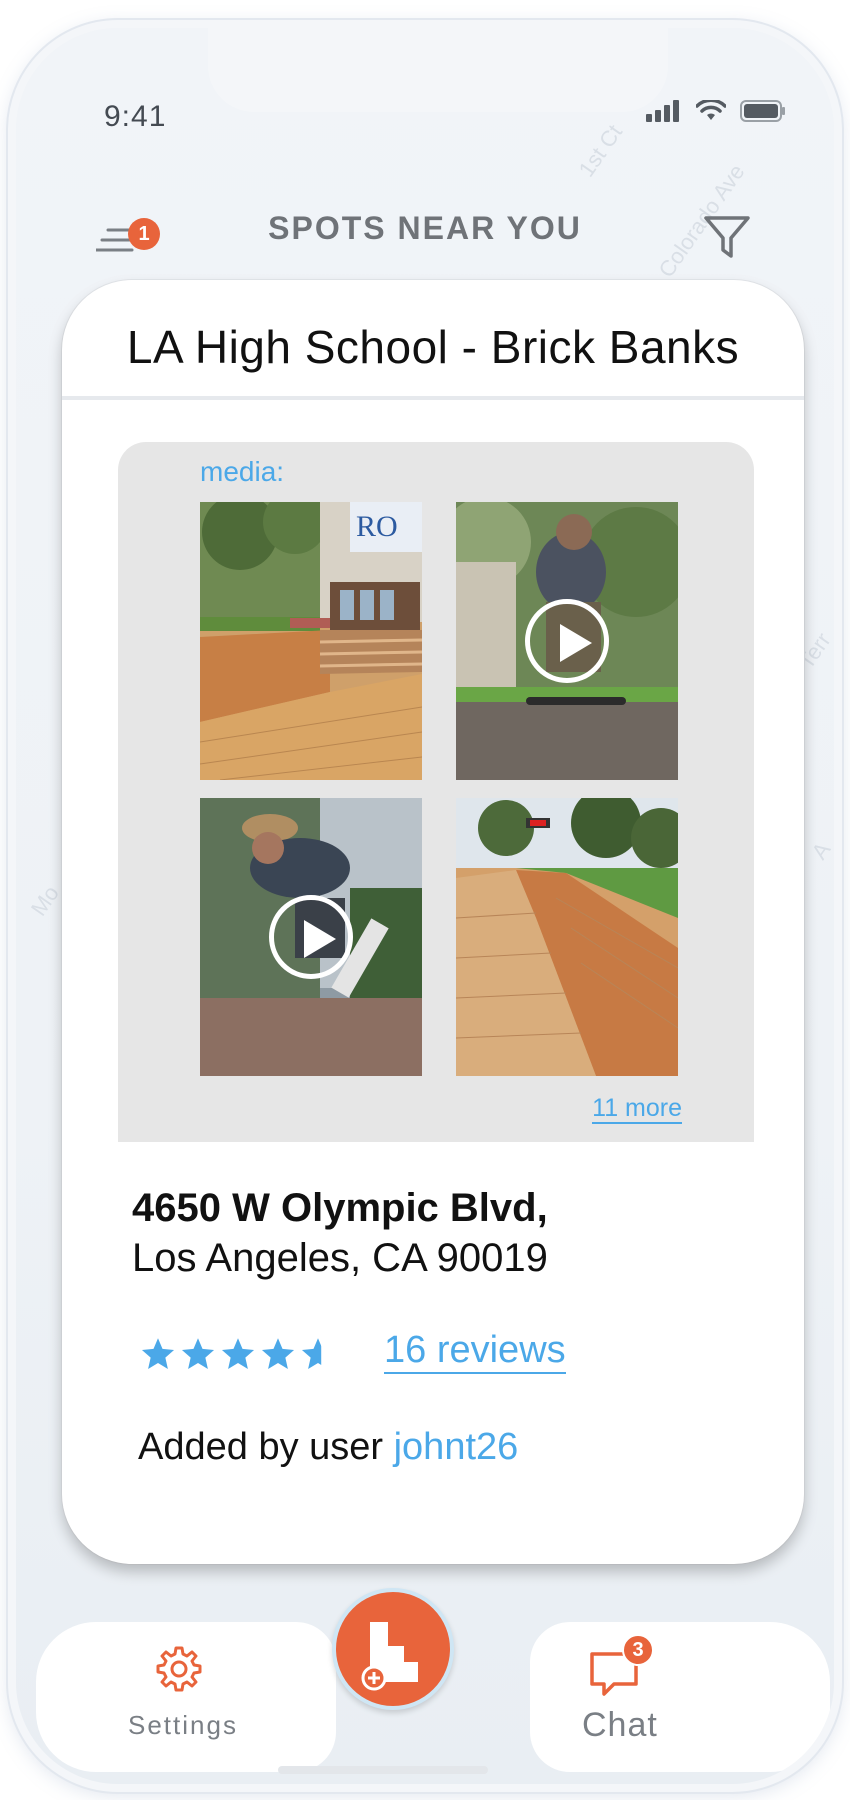  Describe the element at coordinates (266, 1447) in the screenshot. I see `added-by-label: Added by user` at that location.